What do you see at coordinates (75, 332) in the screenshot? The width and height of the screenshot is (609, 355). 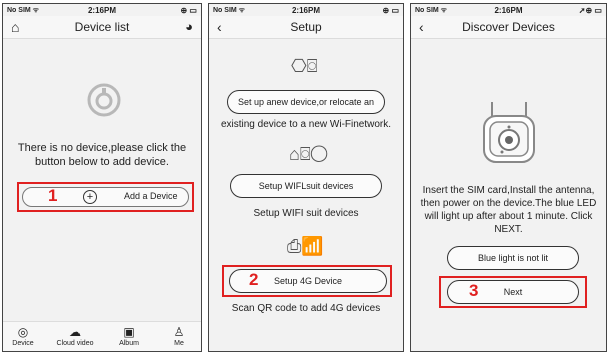 I see `cloud-icon: ☁` at bounding box center [75, 332].